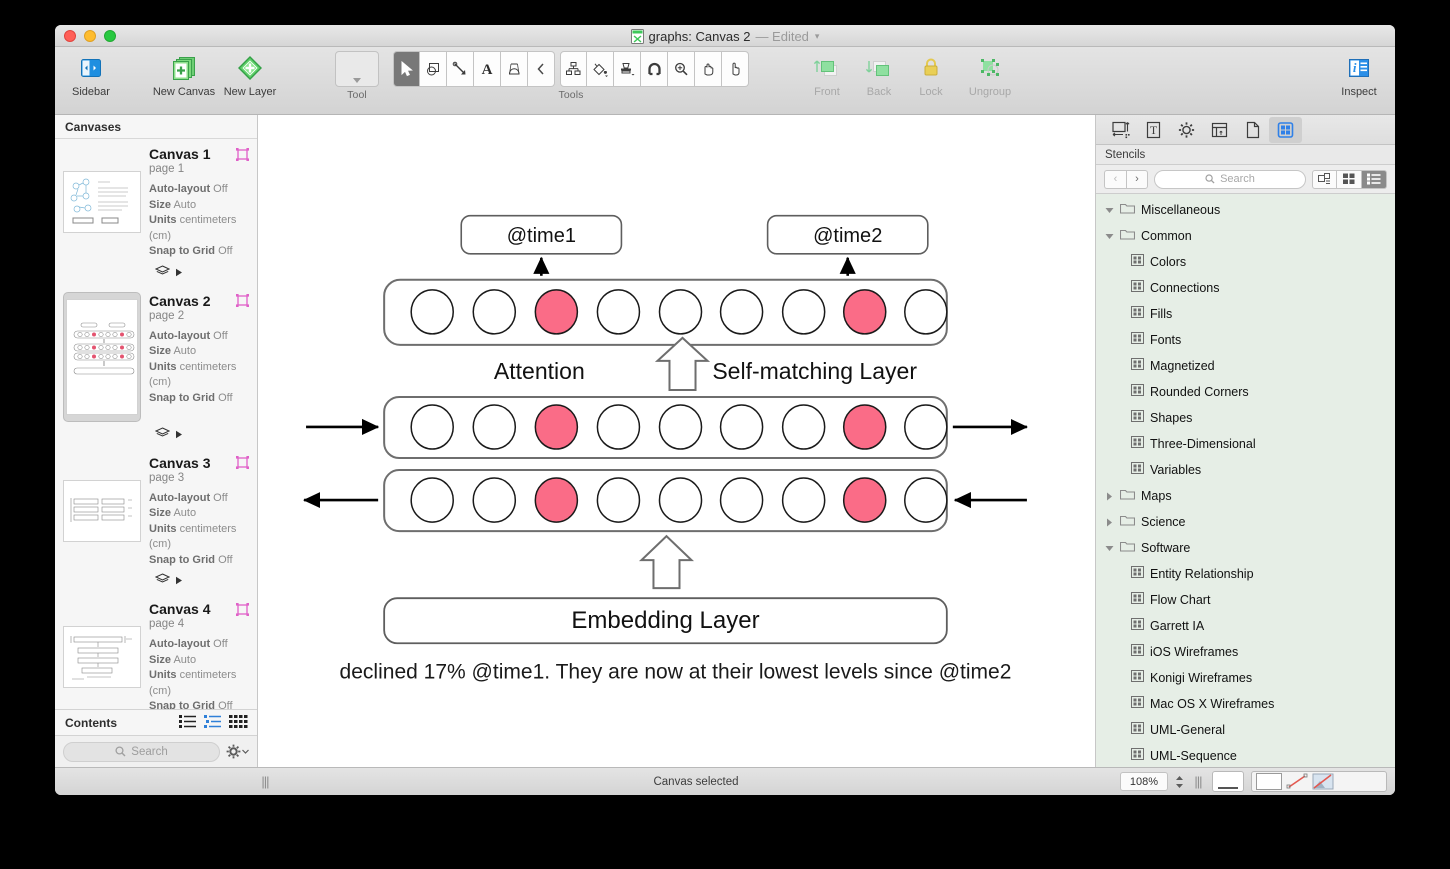 The image size is (1450, 869). Describe the element at coordinates (357, 69) in the screenshot. I see `tool-picker-button` at that location.